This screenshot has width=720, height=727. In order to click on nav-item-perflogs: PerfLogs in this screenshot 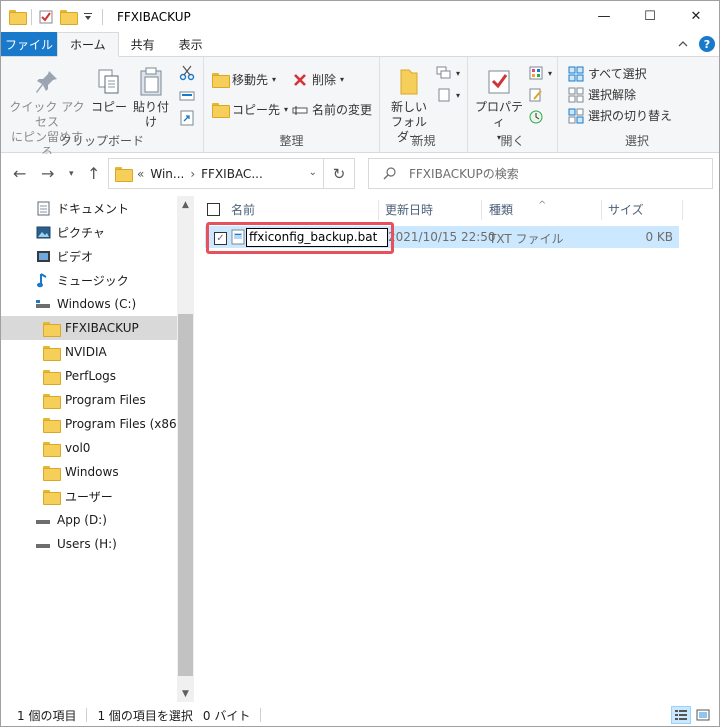, I will do `click(89, 376)`.